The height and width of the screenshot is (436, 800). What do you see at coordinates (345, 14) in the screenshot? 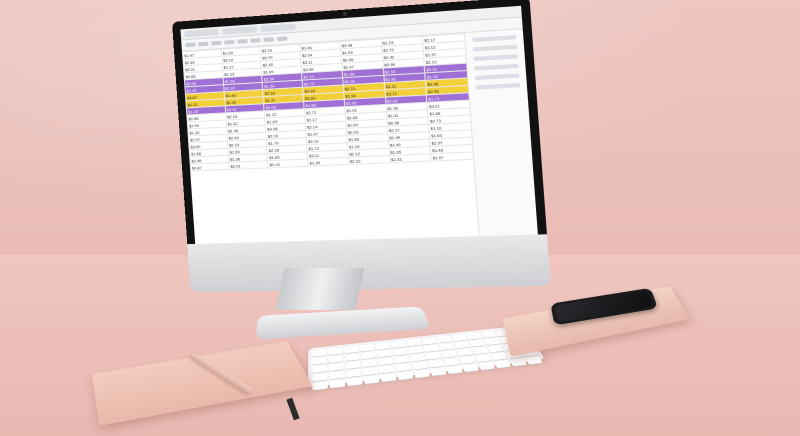
I see `webcam-icon` at bounding box center [345, 14].